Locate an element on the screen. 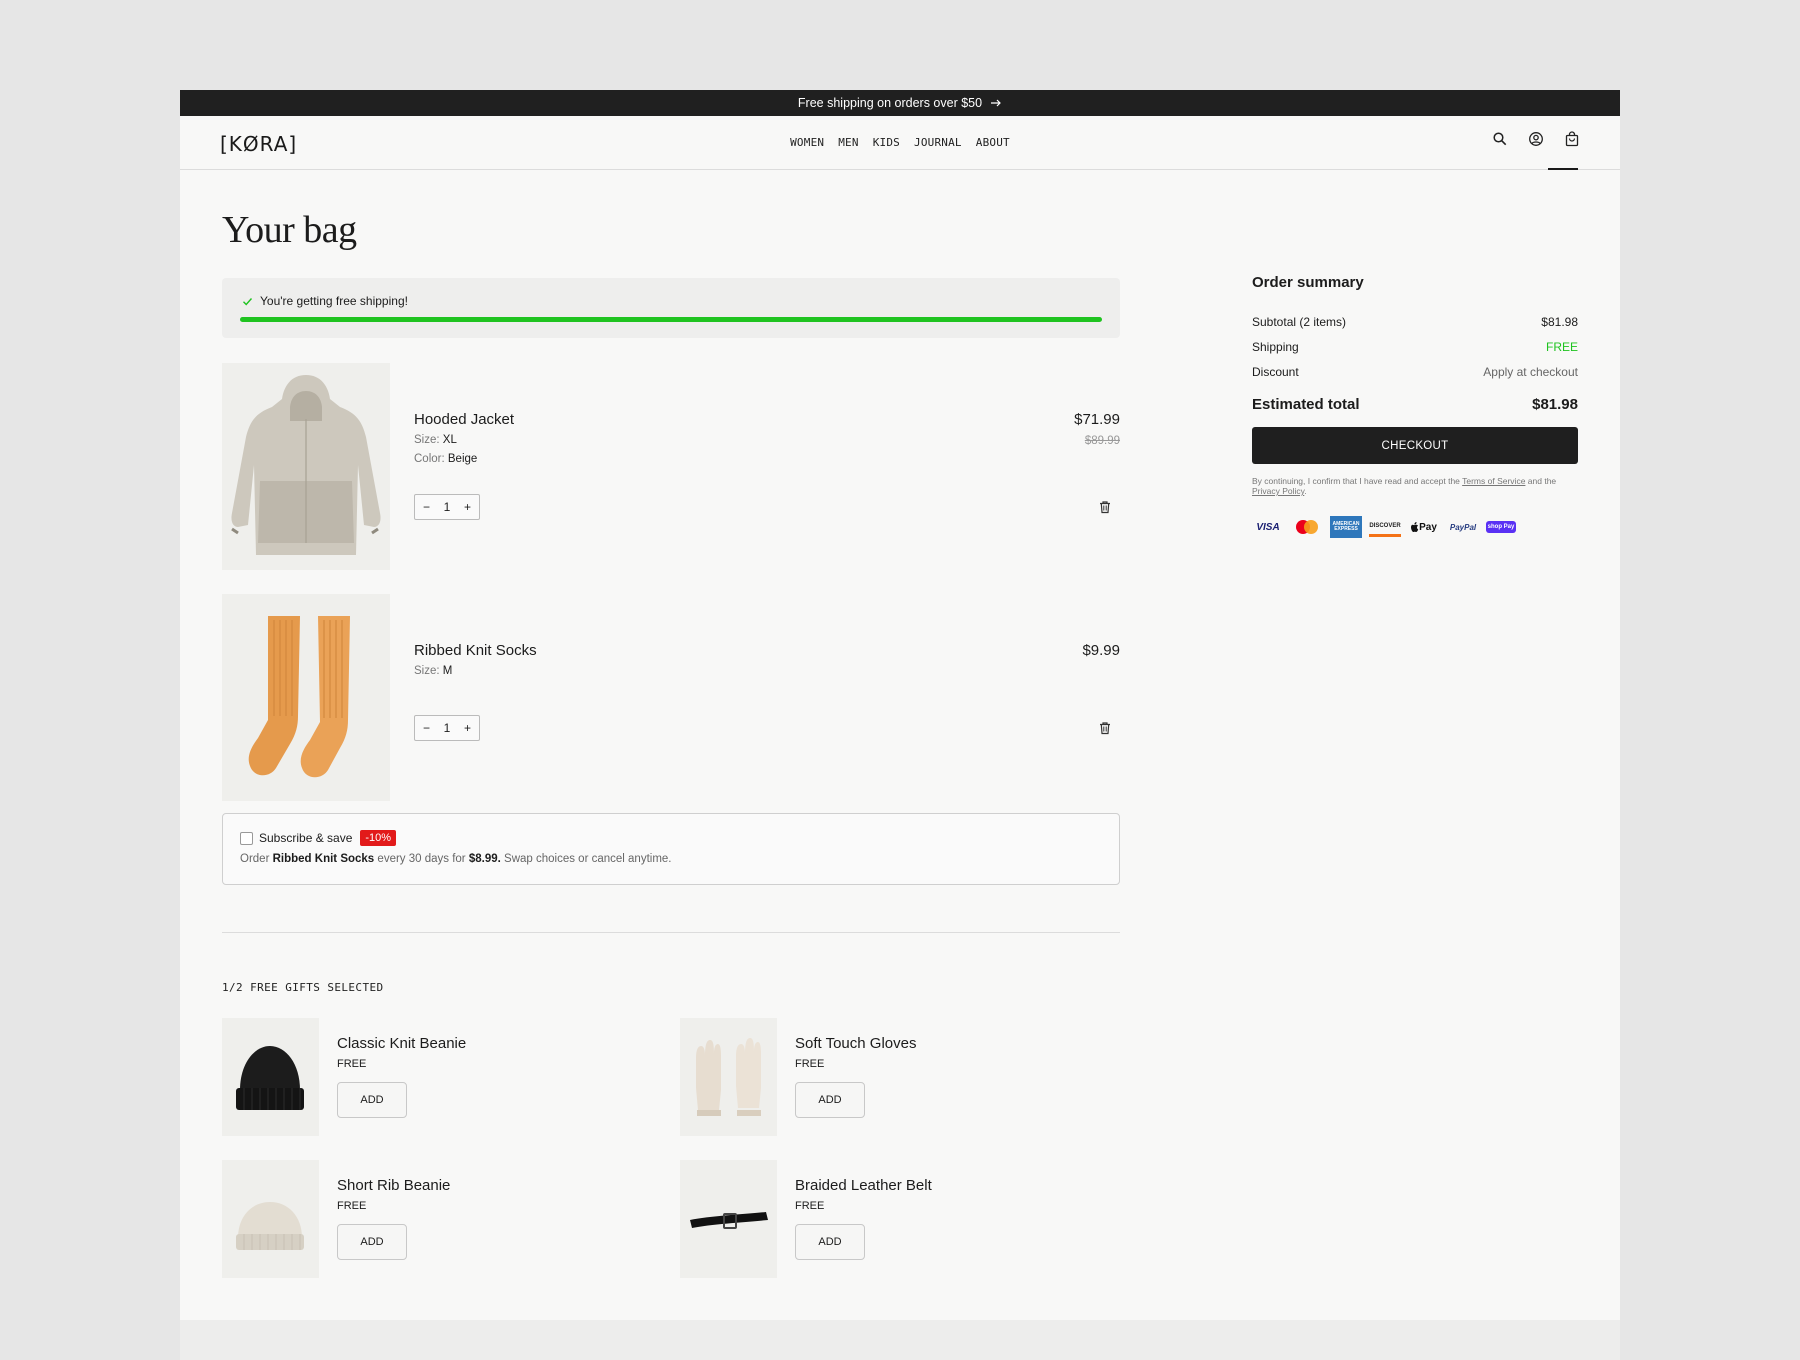 This screenshot has width=1800, height=1360. nav-item-kids: KIDS is located at coordinates (886, 142).